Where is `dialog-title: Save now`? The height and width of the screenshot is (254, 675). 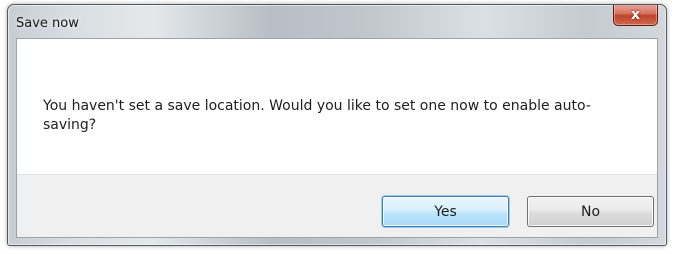 dialog-title: Save now is located at coordinates (47, 23).